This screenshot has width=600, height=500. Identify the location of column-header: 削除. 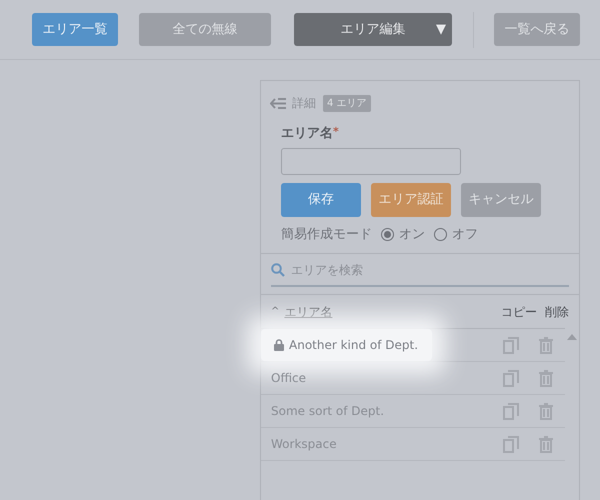
(557, 312).